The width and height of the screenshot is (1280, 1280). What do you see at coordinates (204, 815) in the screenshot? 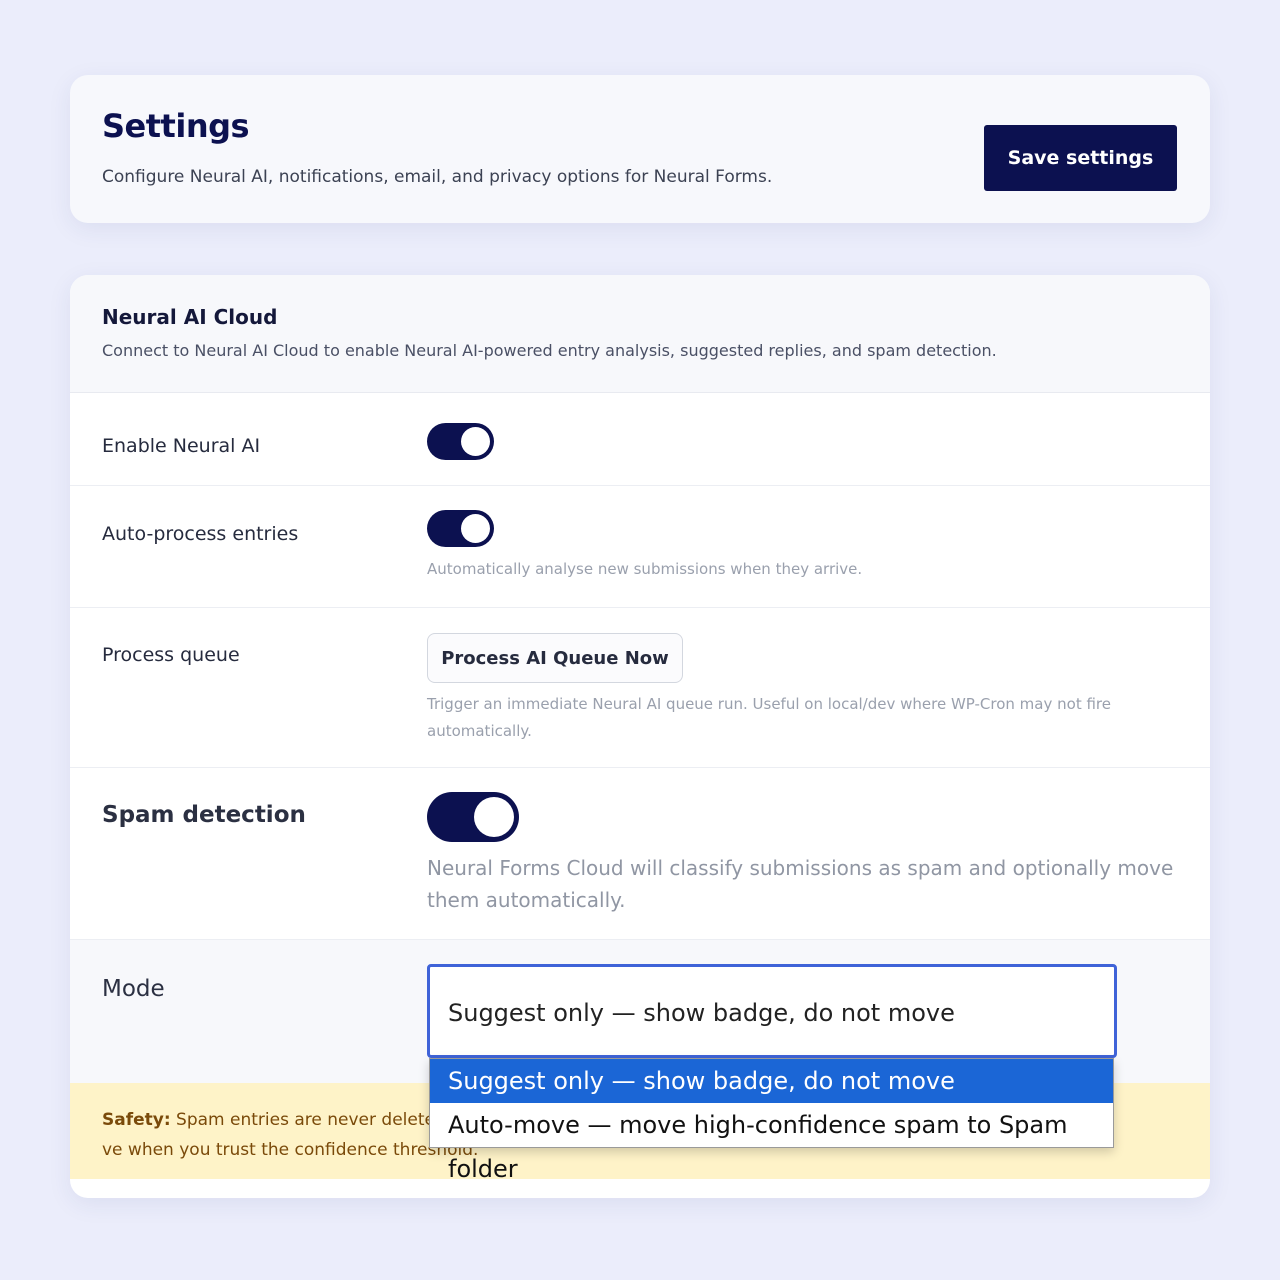
I see `spam-detection-label: Spam detection` at bounding box center [204, 815].